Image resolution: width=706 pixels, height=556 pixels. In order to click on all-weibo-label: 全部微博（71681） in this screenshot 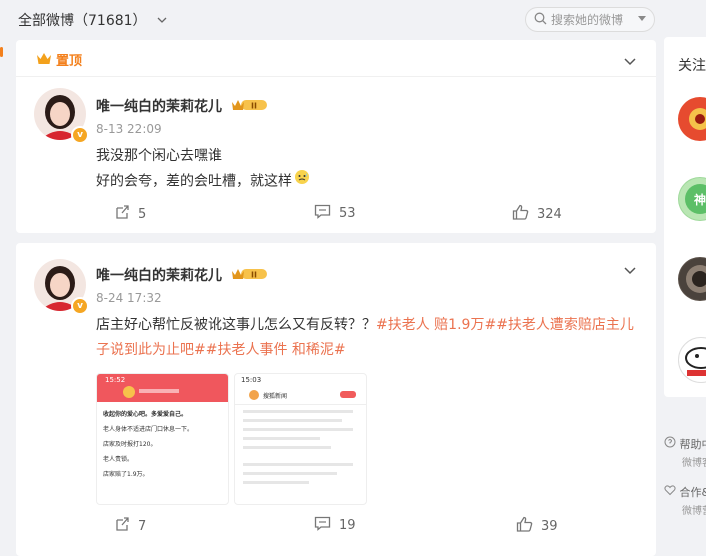, I will do `click(82, 21)`.